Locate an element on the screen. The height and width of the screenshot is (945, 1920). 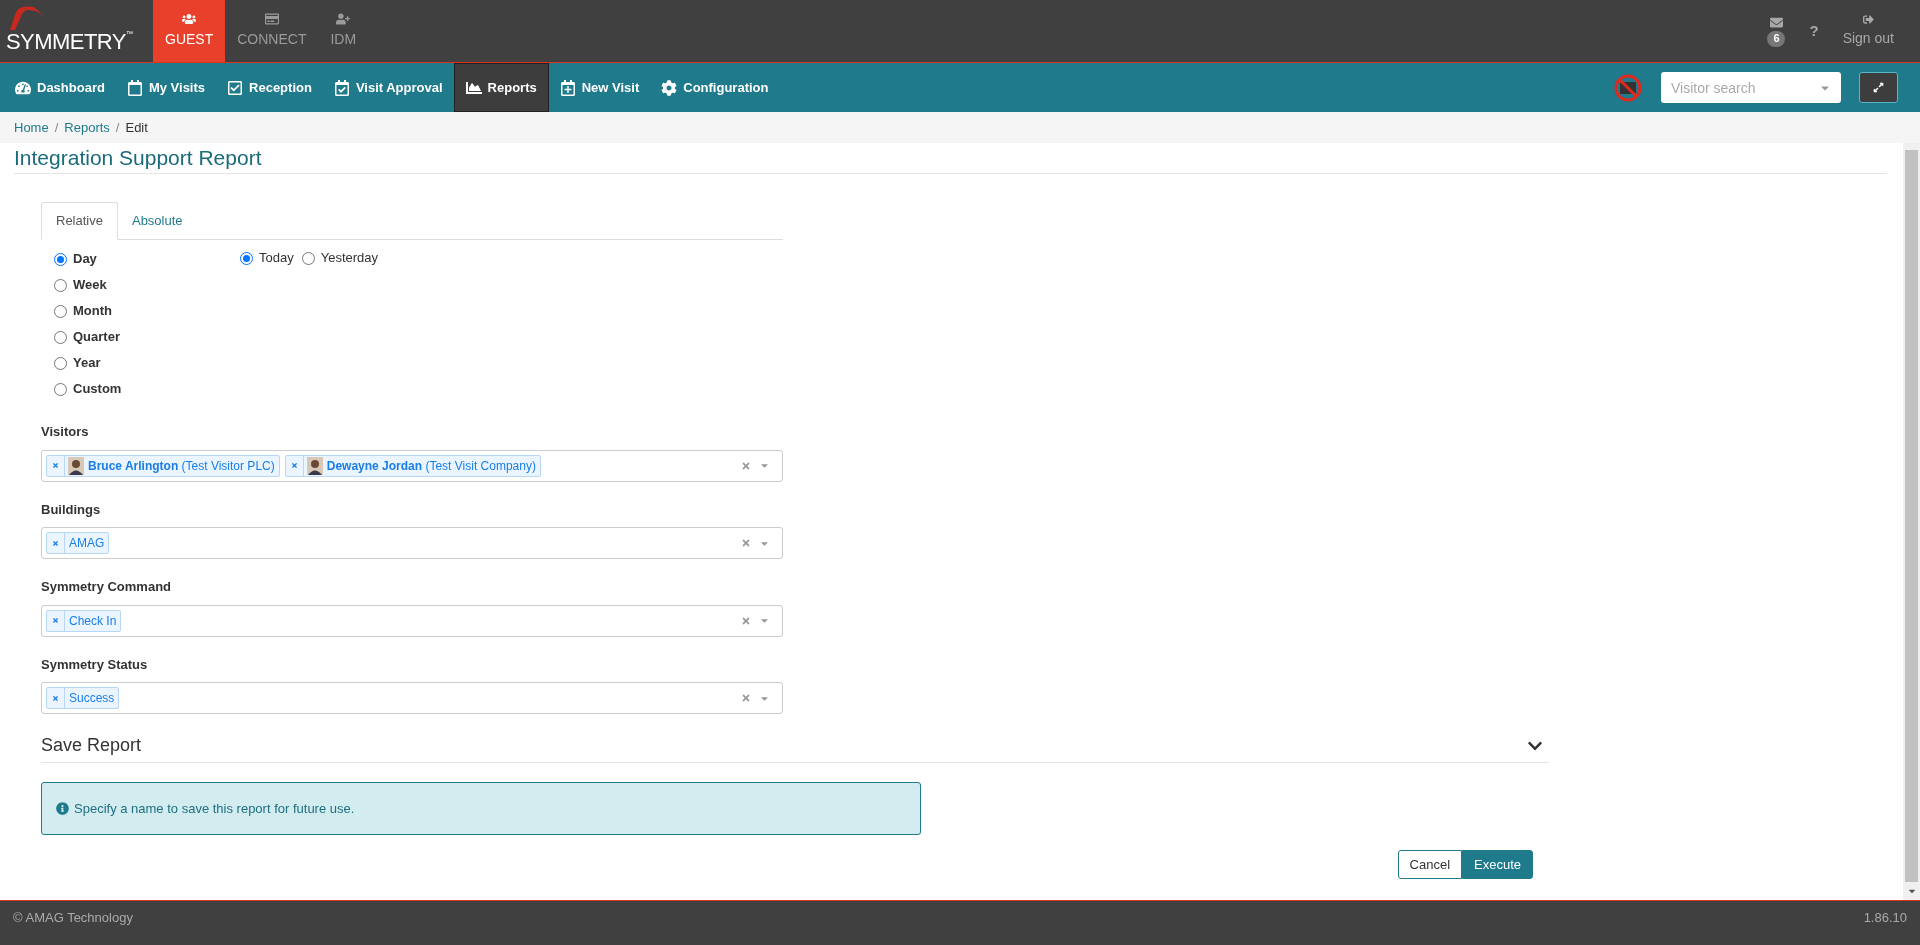
multi-select-field: Check In is located at coordinates (412, 620).